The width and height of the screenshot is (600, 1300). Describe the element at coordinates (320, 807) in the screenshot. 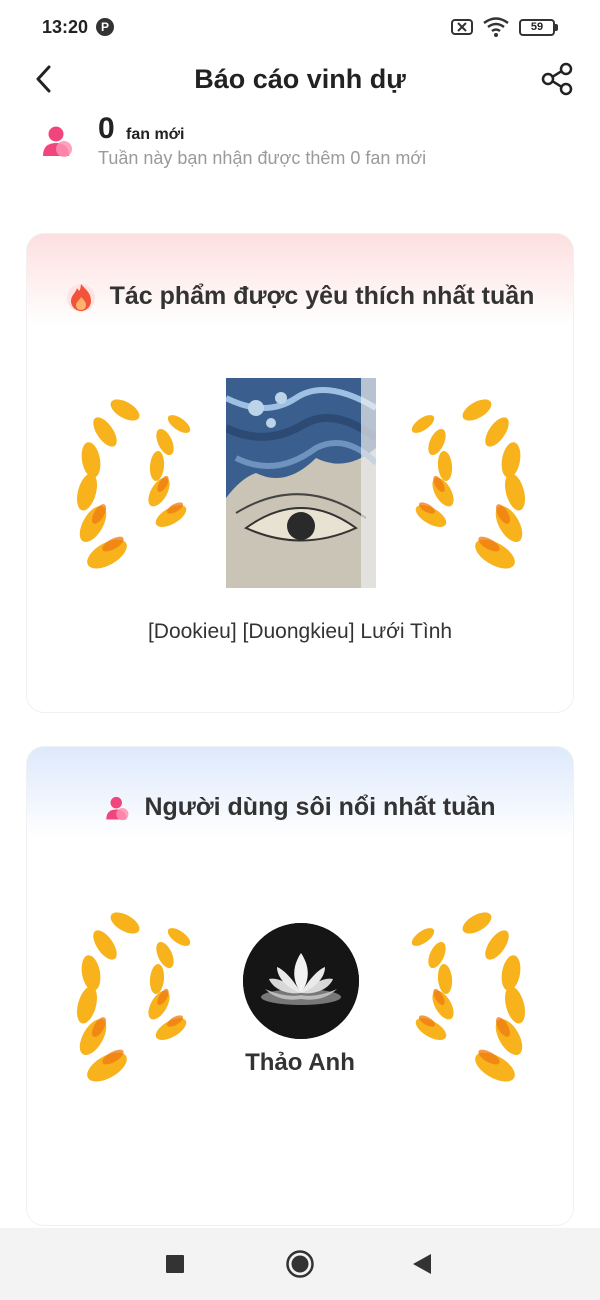

I see `active-user-title: Người dùng sôi nổi nhất tuần` at that location.